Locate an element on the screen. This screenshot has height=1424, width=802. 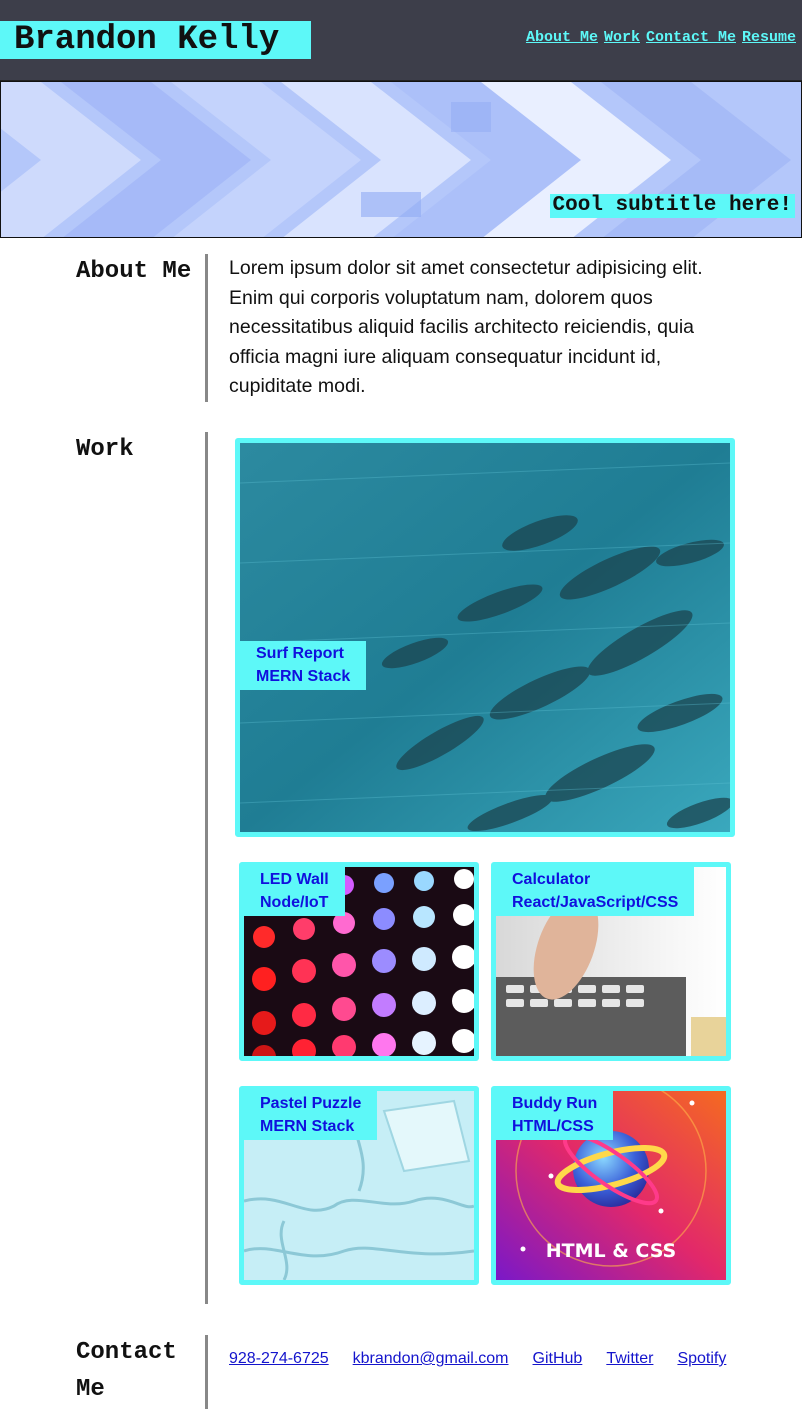
contact-title: Contact Me is located at coordinates (126, 1371).